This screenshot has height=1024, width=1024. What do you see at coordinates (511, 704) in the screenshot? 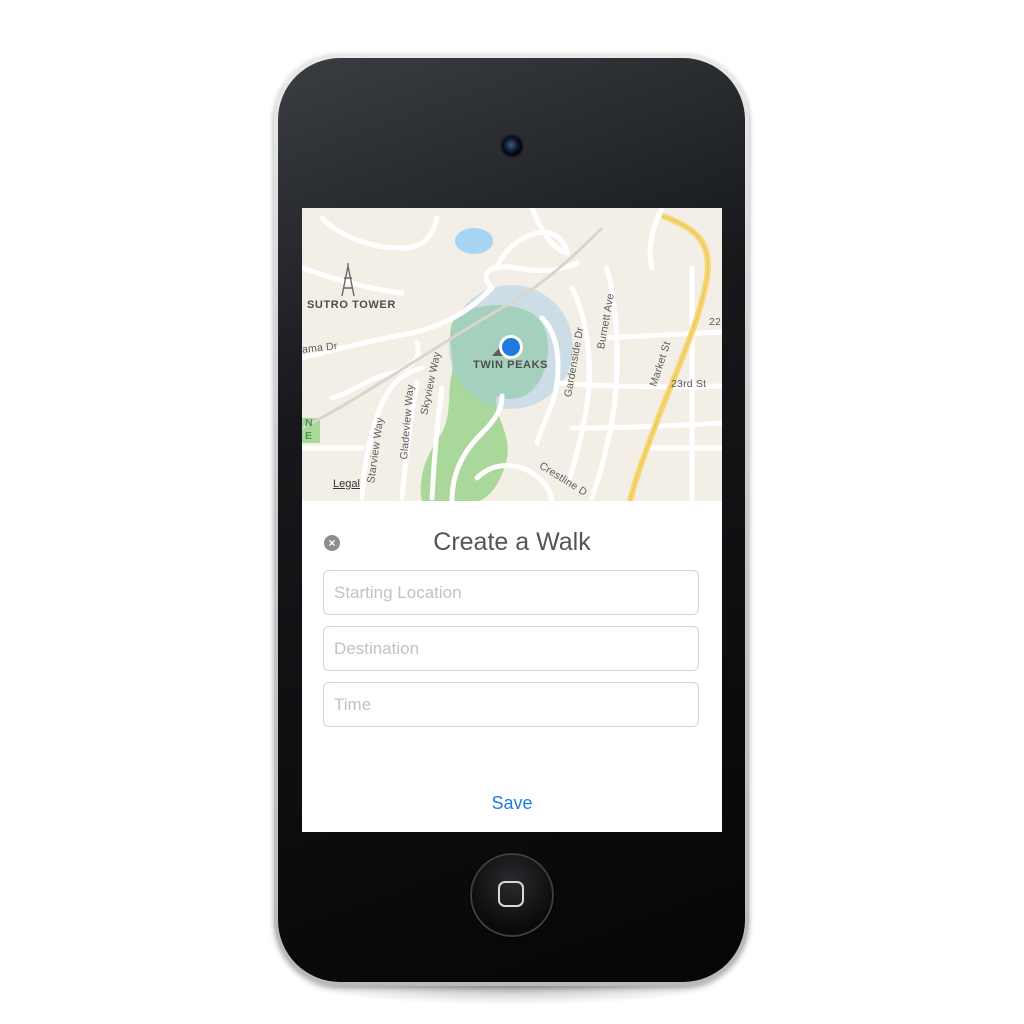
I see `time-input` at bounding box center [511, 704].